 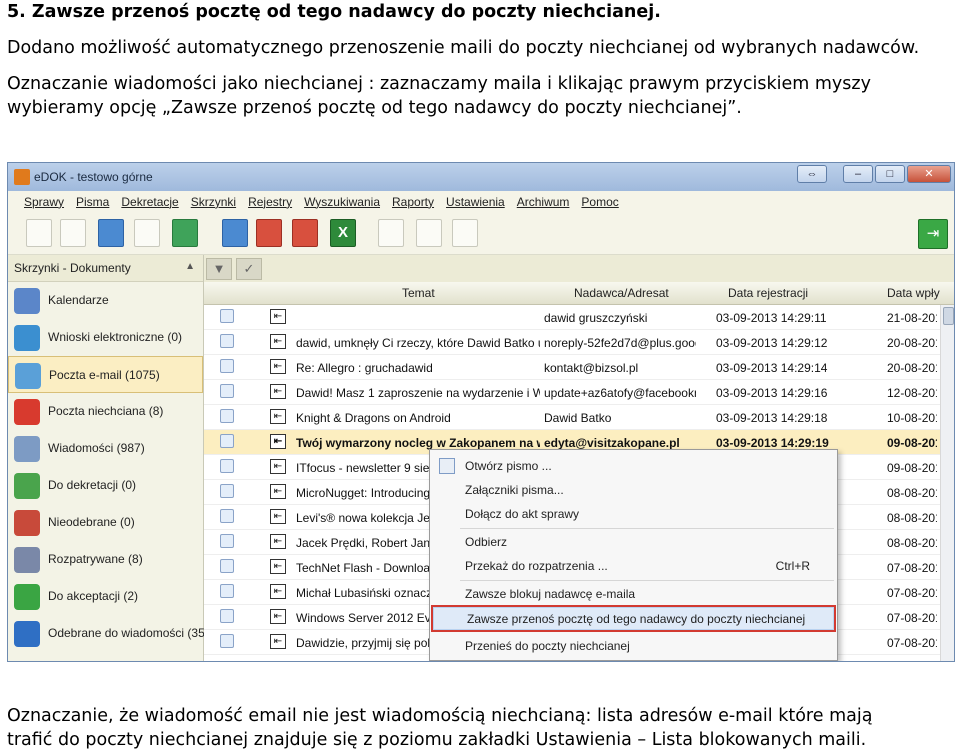 What do you see at coordinates (91, 522) in the screenshot?
I see `sidebar-item-label: Nieodebrane (0)` at bounding box center [91, 522].